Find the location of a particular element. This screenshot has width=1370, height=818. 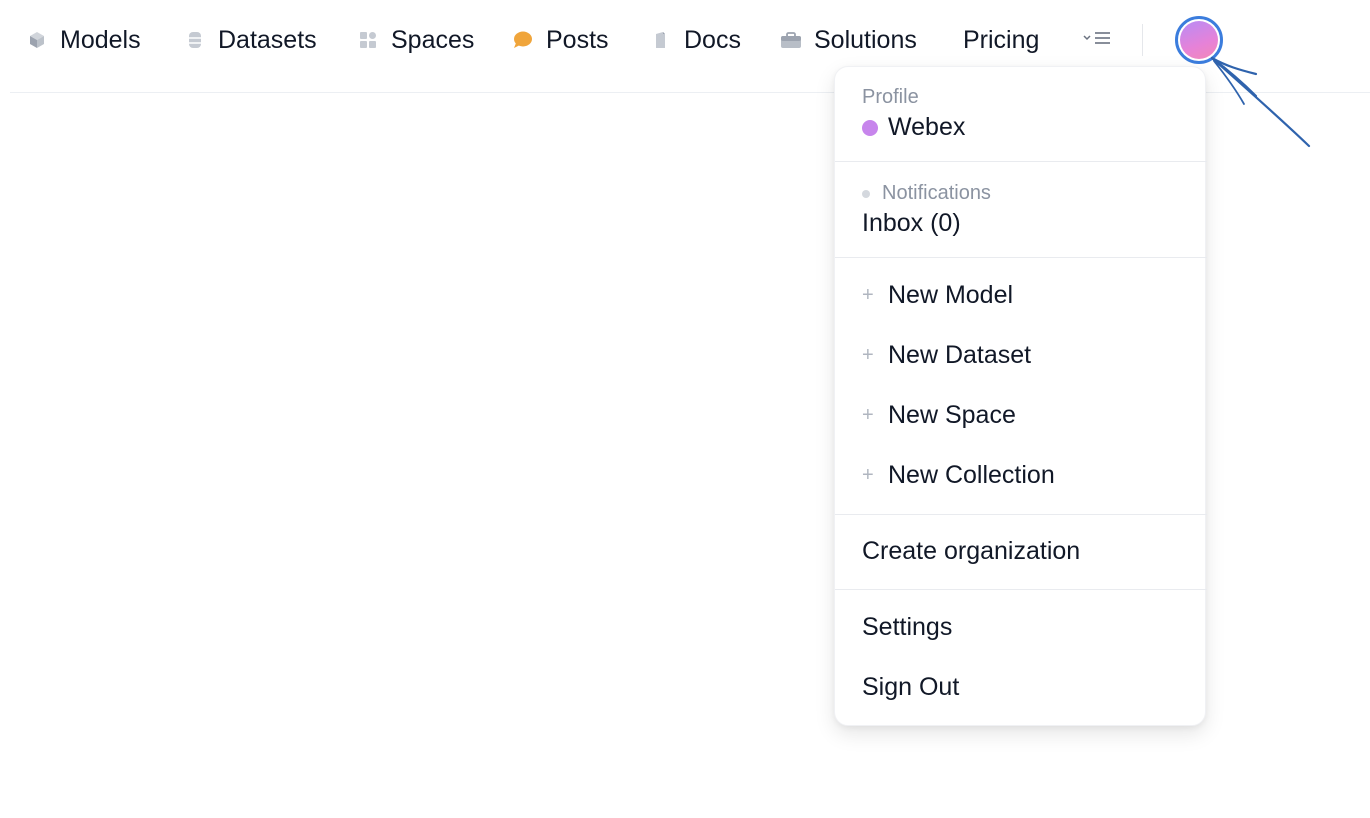

annotation-arrow-icon is located at coordinates (1260, 102).